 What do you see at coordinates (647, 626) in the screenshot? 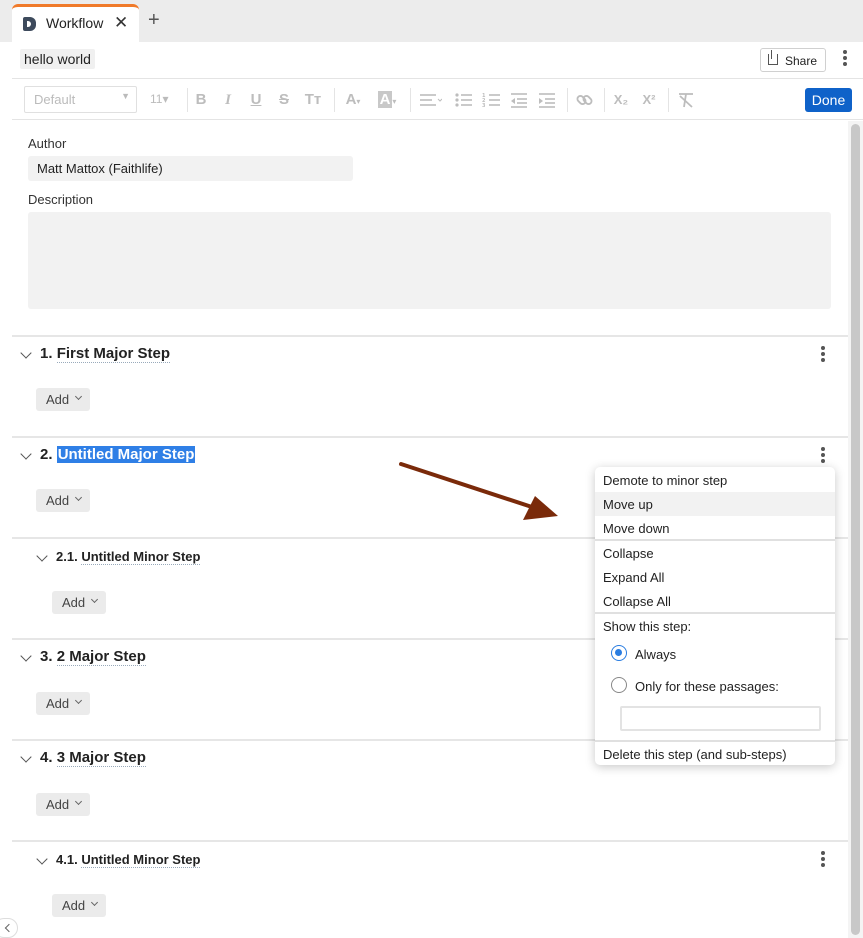
I see `show-step-label: Show this step:` at bounding box center [647, 626].